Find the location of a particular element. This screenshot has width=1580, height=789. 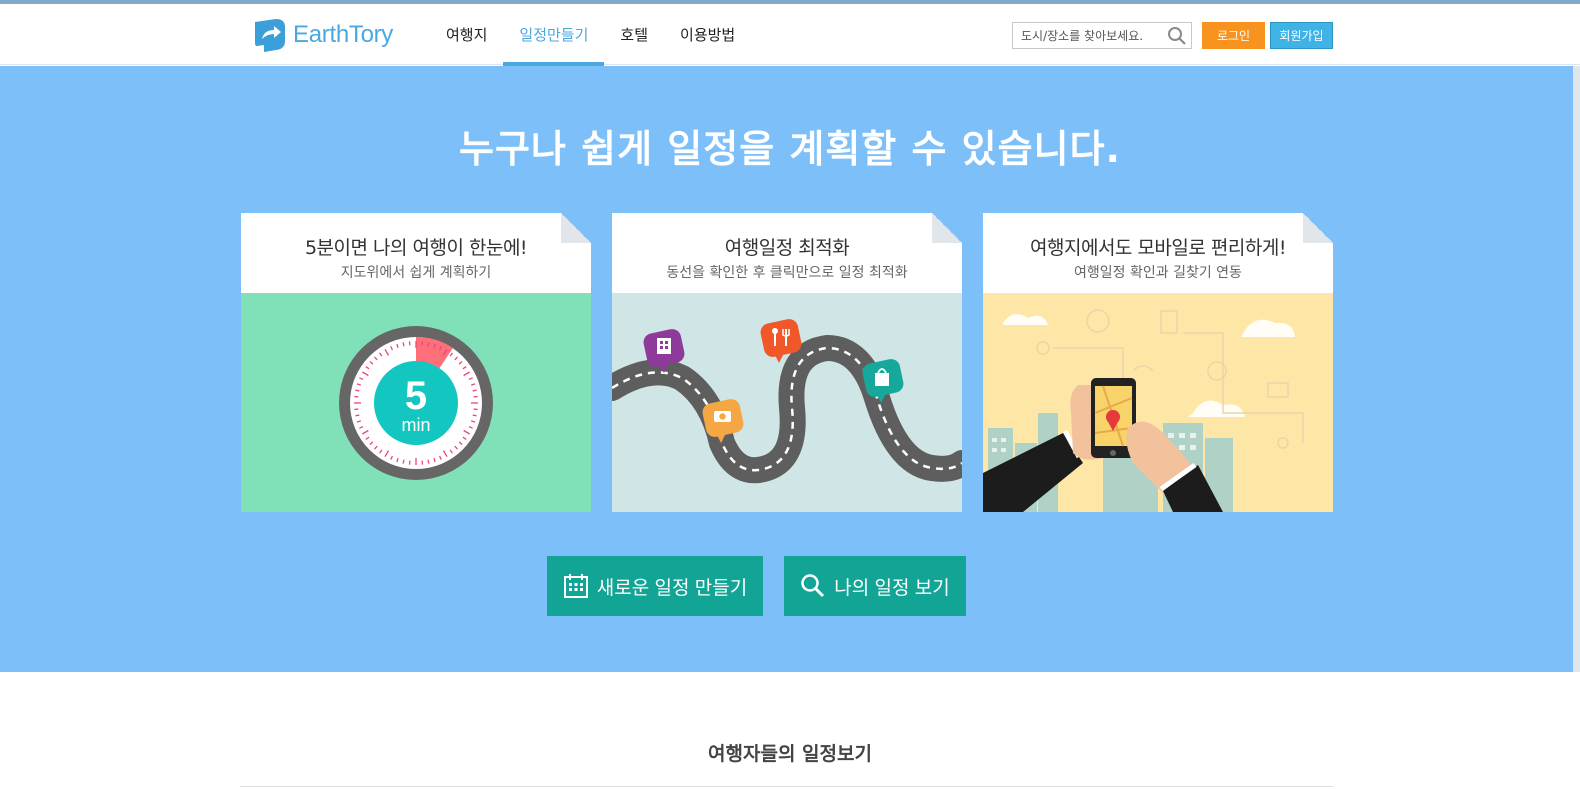

join-button: 회원가입 is located at coordinates (1301, 35).